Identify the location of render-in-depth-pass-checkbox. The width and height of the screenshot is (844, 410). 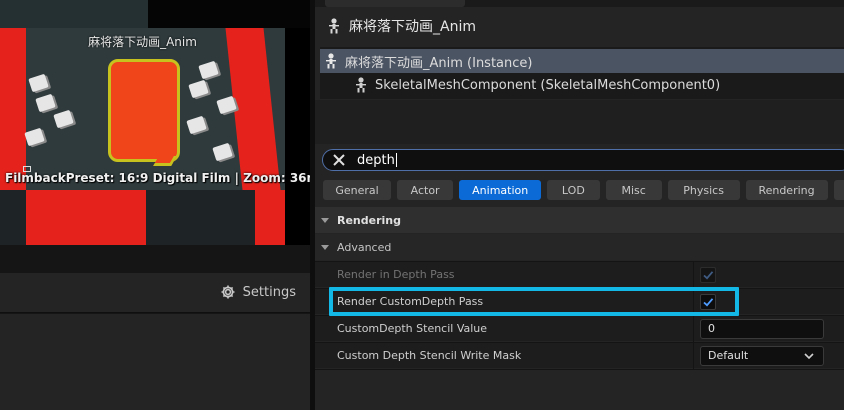
(708, 275).